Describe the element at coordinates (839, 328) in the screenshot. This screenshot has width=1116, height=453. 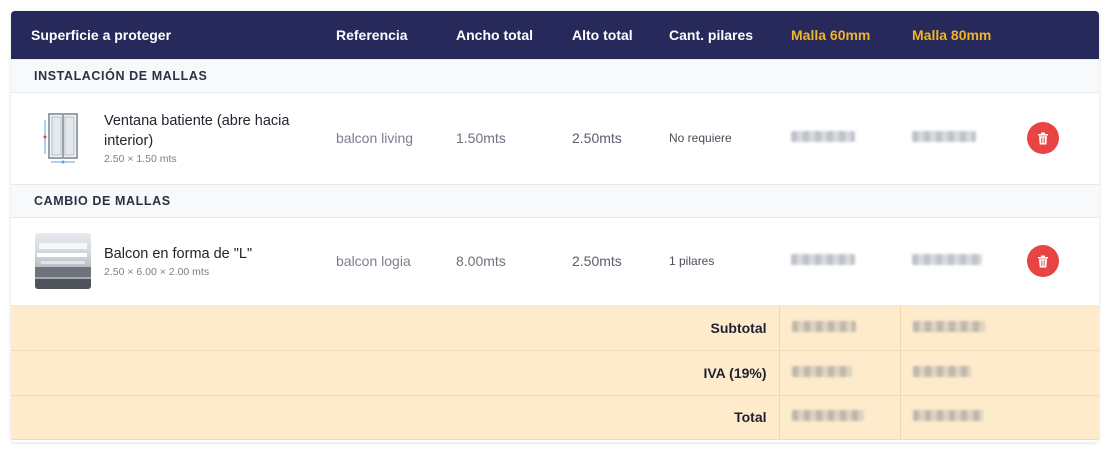
I see `subtotal-mesh-60-blurred` at that location.